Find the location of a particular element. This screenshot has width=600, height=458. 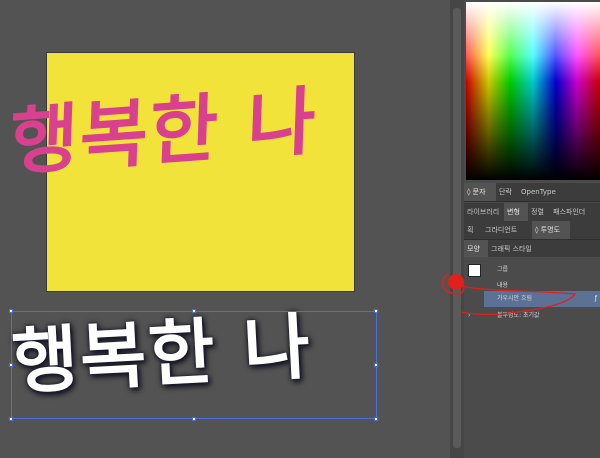

selection-bounding-box is located at coordinates (194, 365).